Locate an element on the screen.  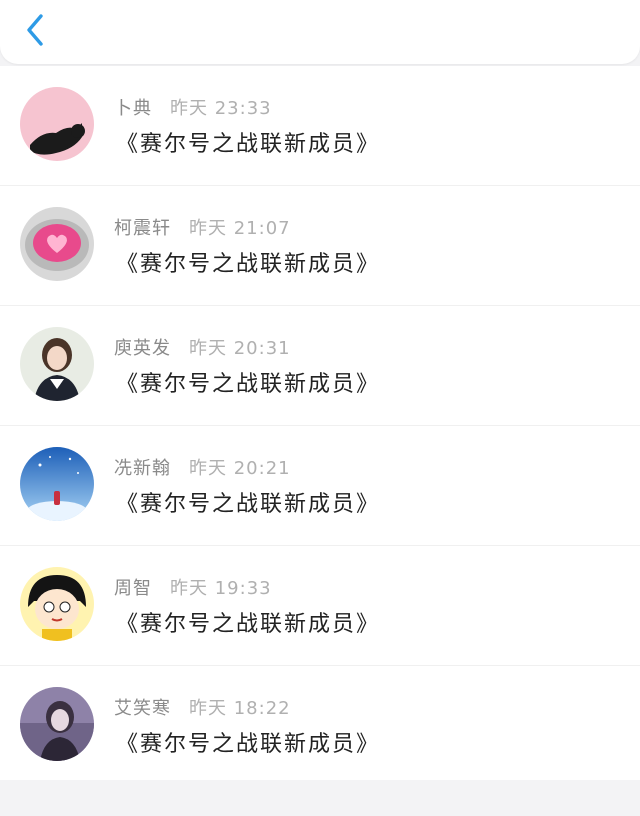
sender-name: 艾笑寒 is located at coordinates (142, 708).